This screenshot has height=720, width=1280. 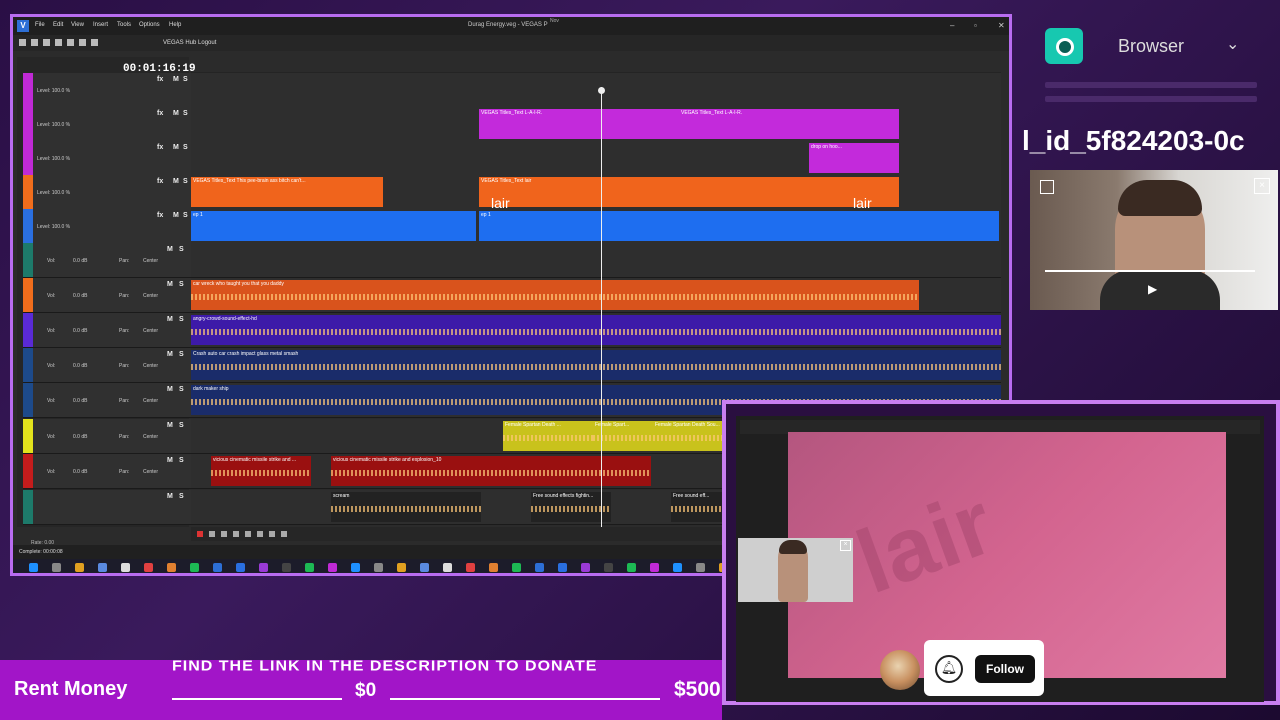 What do you see at coordinates (689, 192) in the screenshot?
I see `video-clip: VEGAS Titles_Text lair` at bounding box center [689, 192].